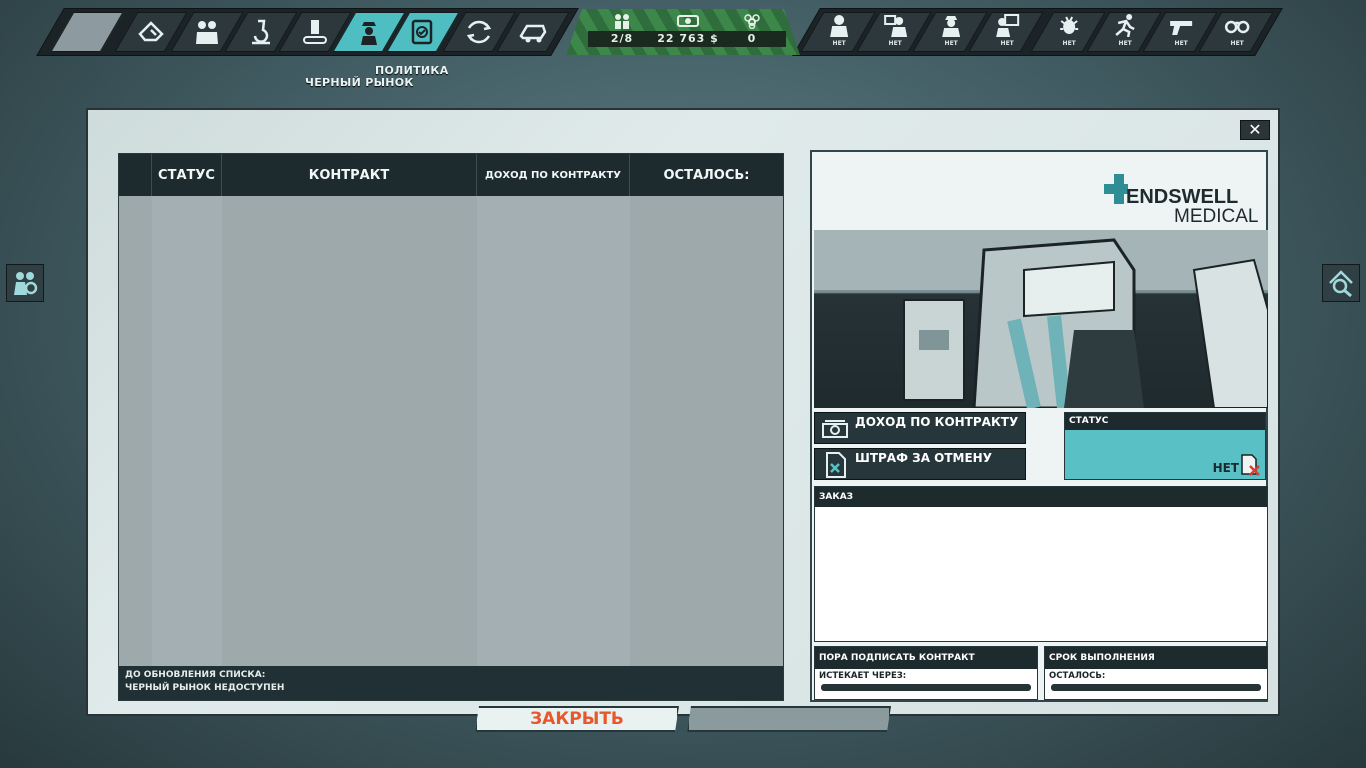  I want to click on sign-contract-button-disabled, so click(789, 719).